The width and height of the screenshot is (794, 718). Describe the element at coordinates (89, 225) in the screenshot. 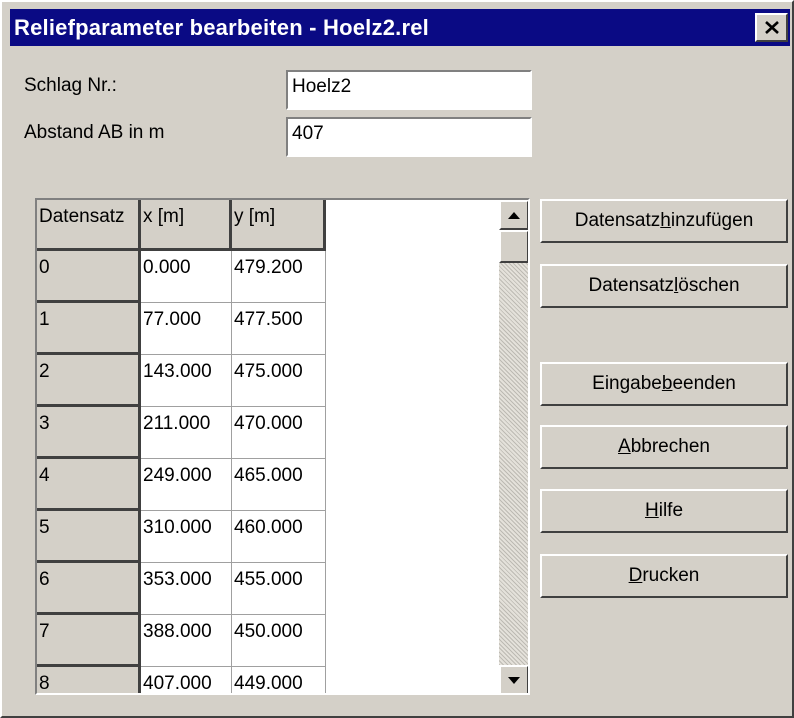

I see `column-header: Datensatz` at that location.